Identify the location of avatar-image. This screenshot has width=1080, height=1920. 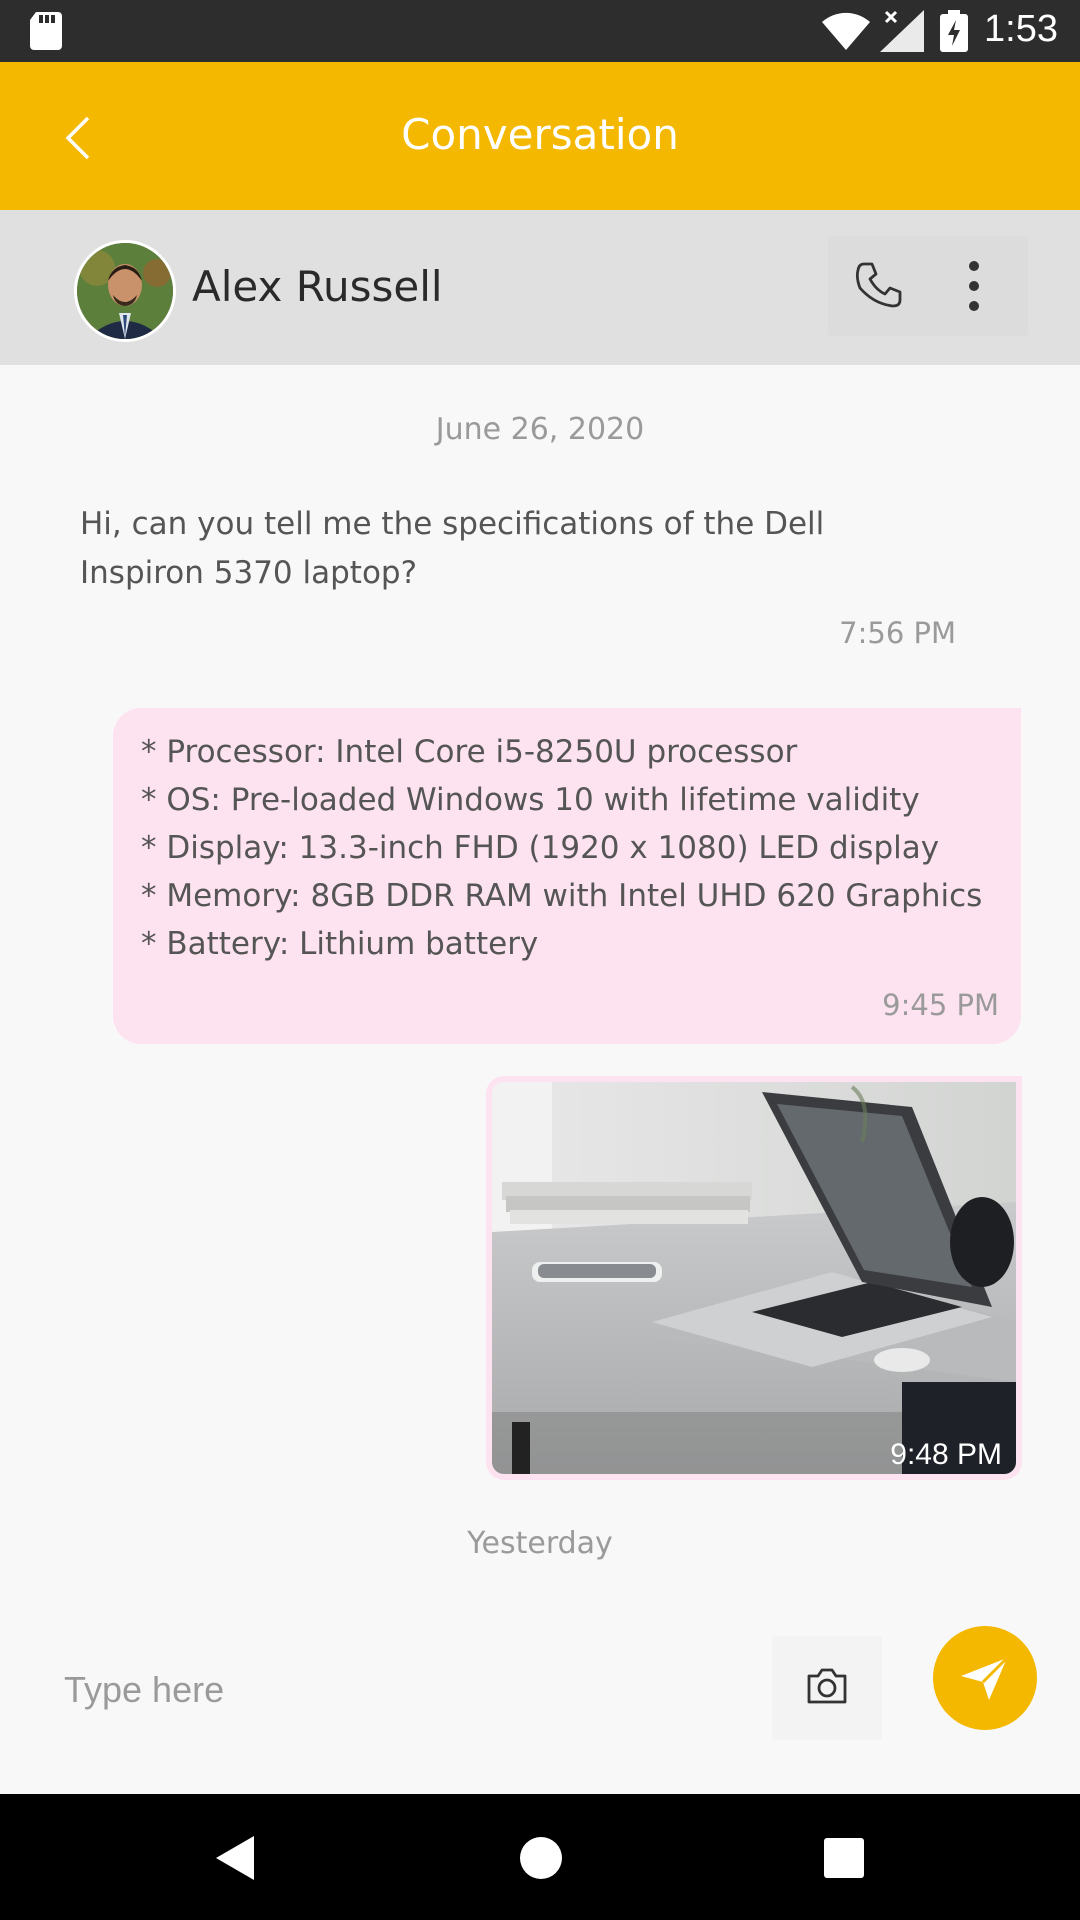
(125, 291).